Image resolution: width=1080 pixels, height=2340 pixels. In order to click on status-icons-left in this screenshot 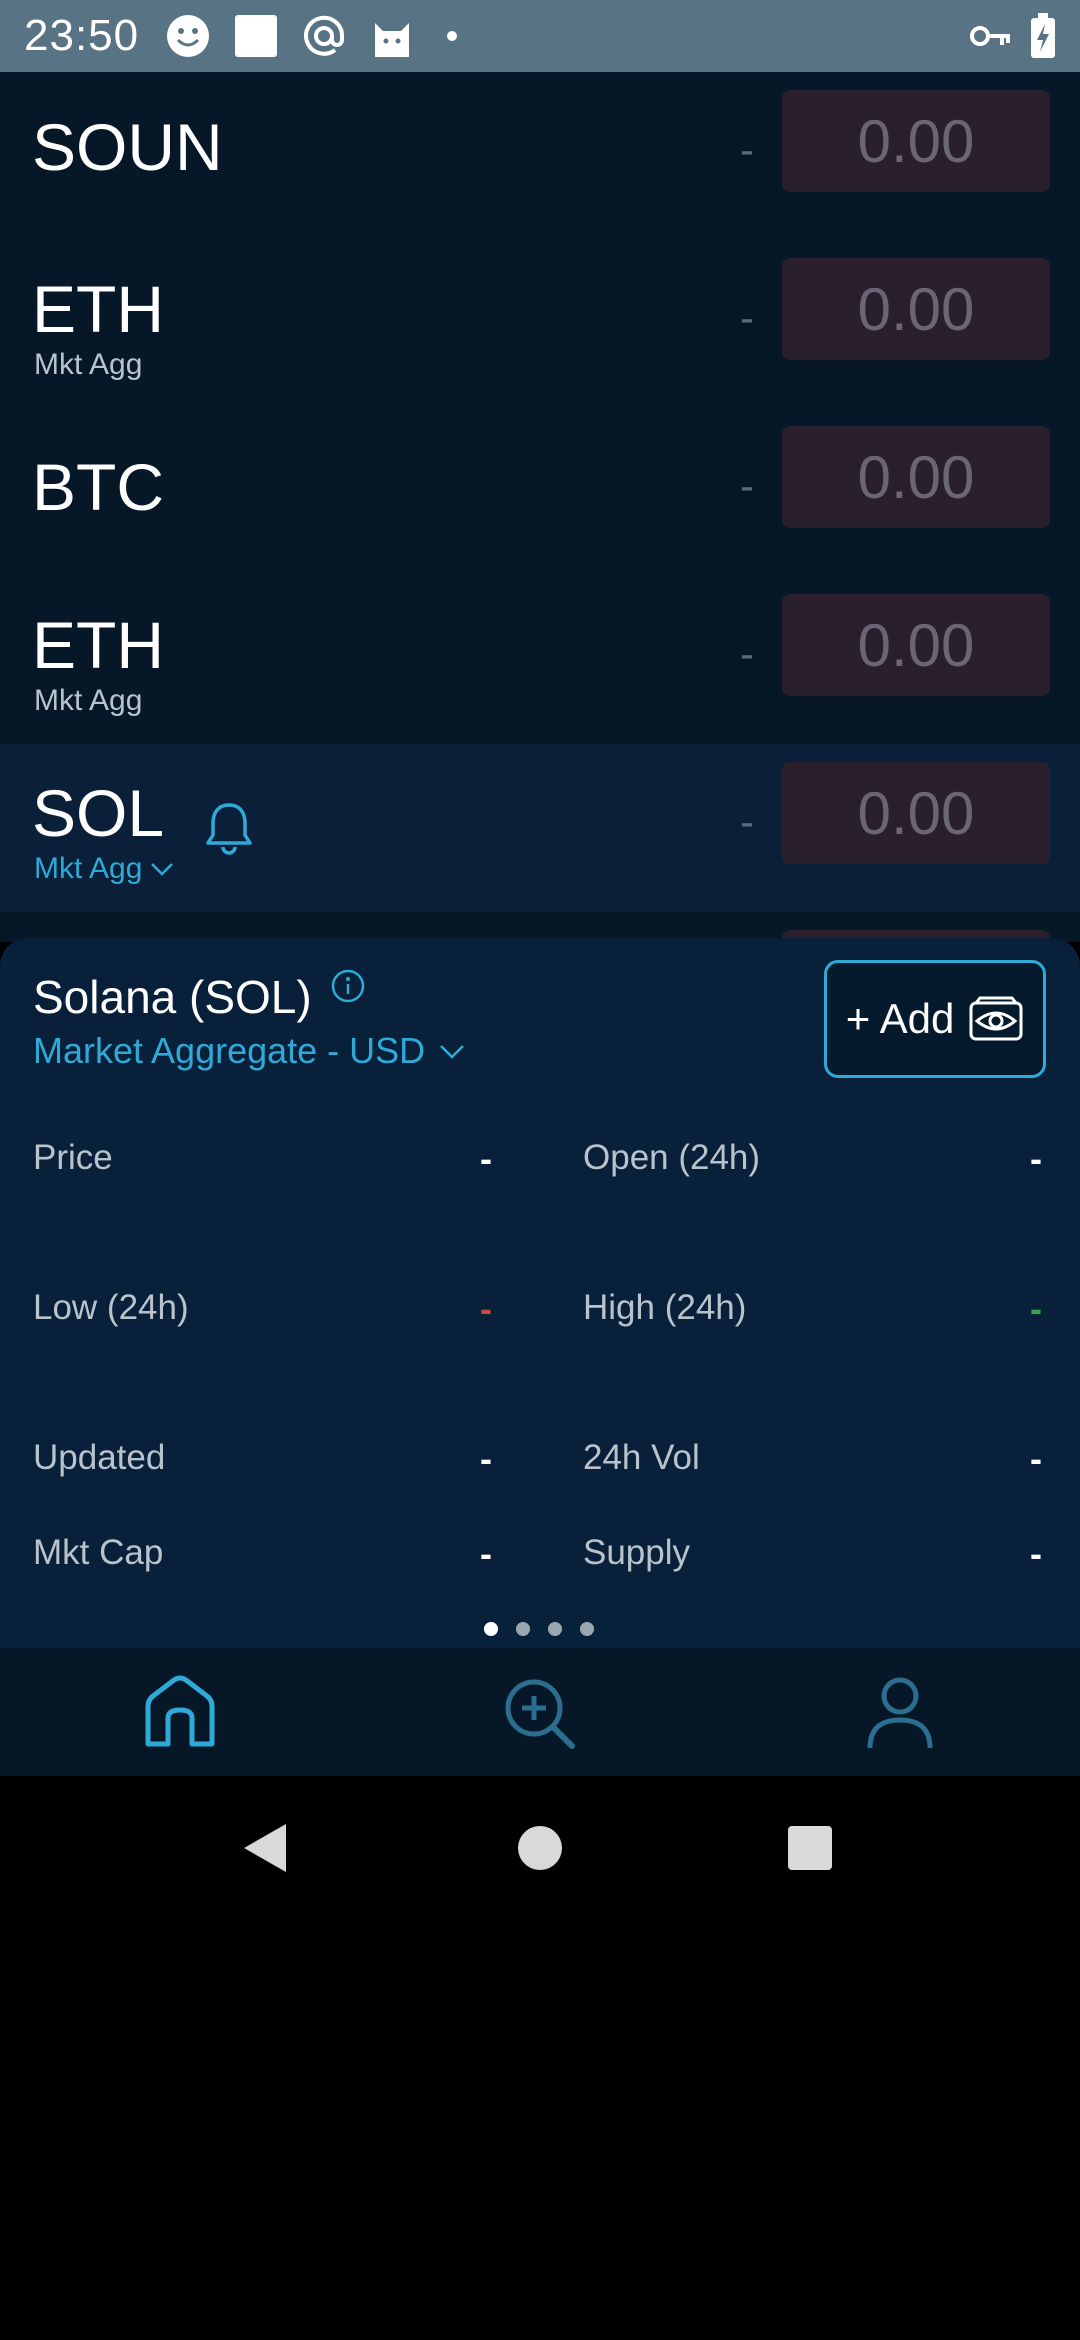, I will do `click(316, 36)`.